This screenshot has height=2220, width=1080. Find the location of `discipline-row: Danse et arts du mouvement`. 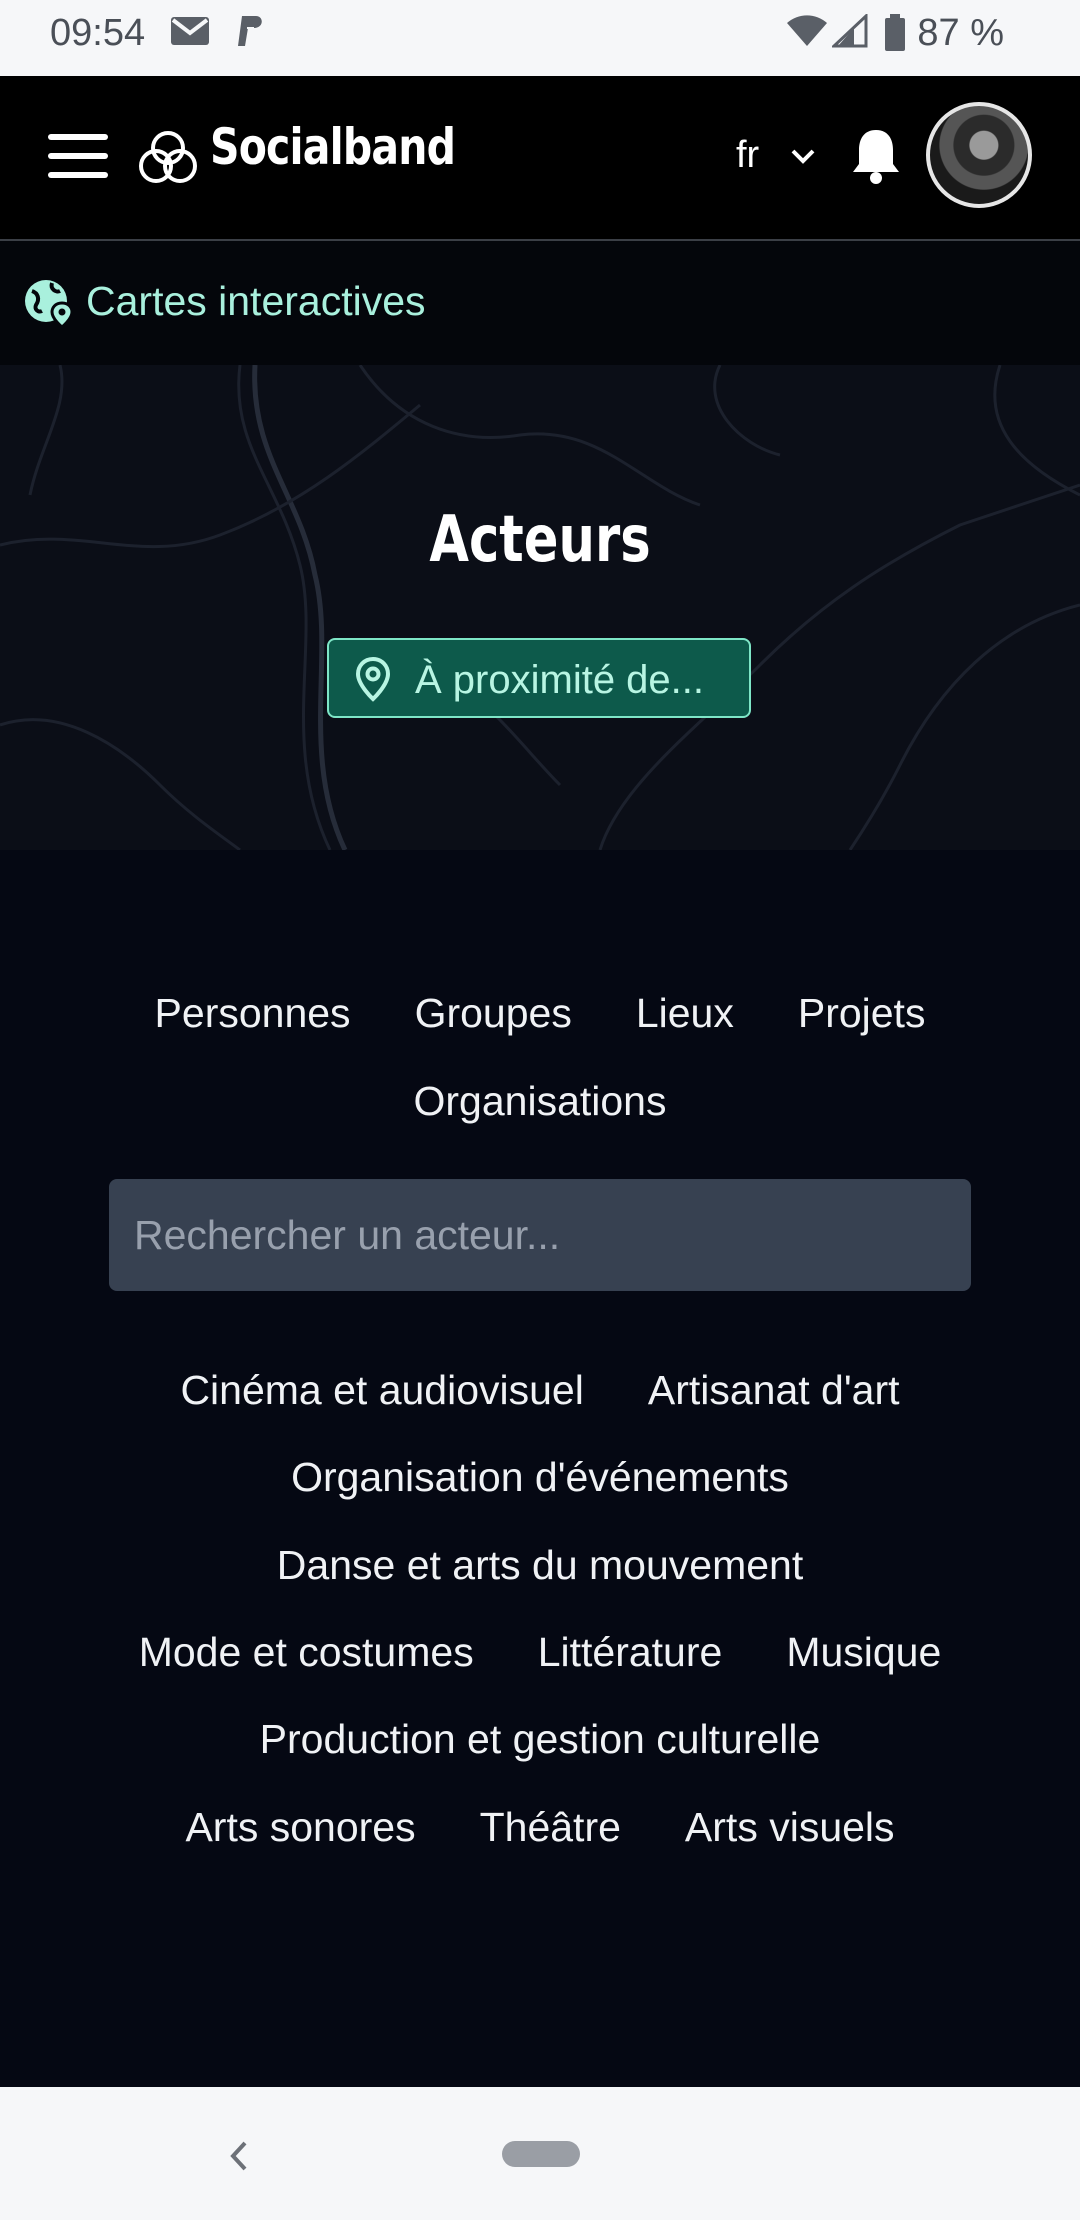

discipline-row: Danse et arts du mouvement is located at coordinates (540, 1565).